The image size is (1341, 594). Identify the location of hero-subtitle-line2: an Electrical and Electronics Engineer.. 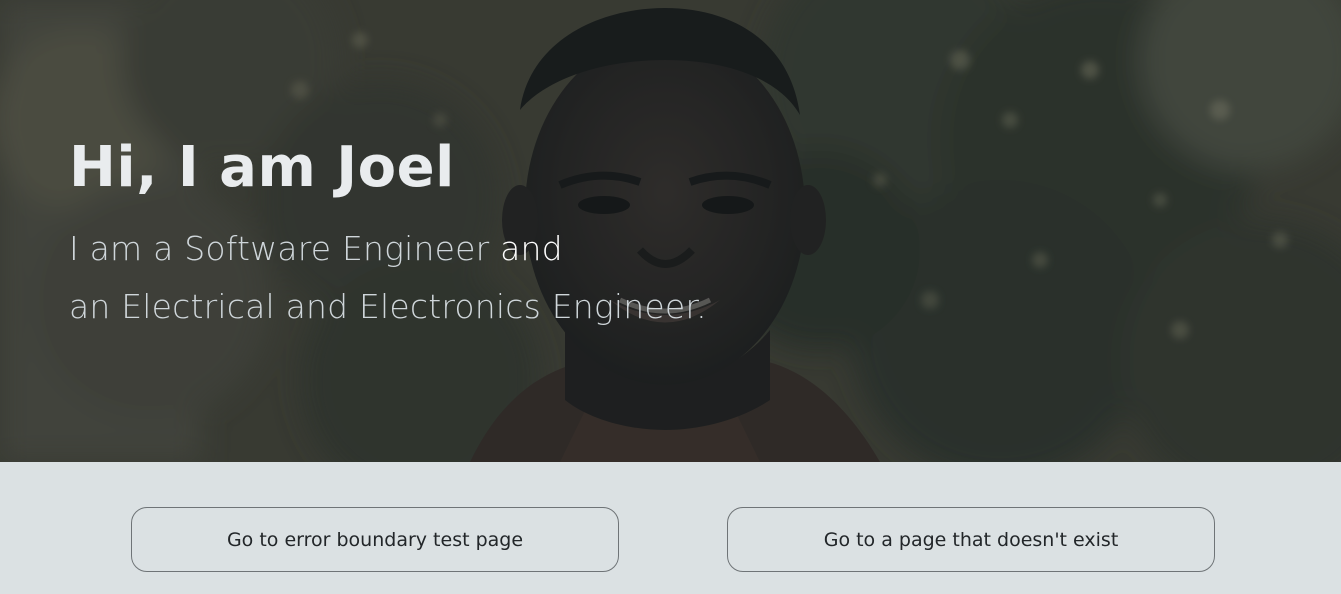
(388, 306).